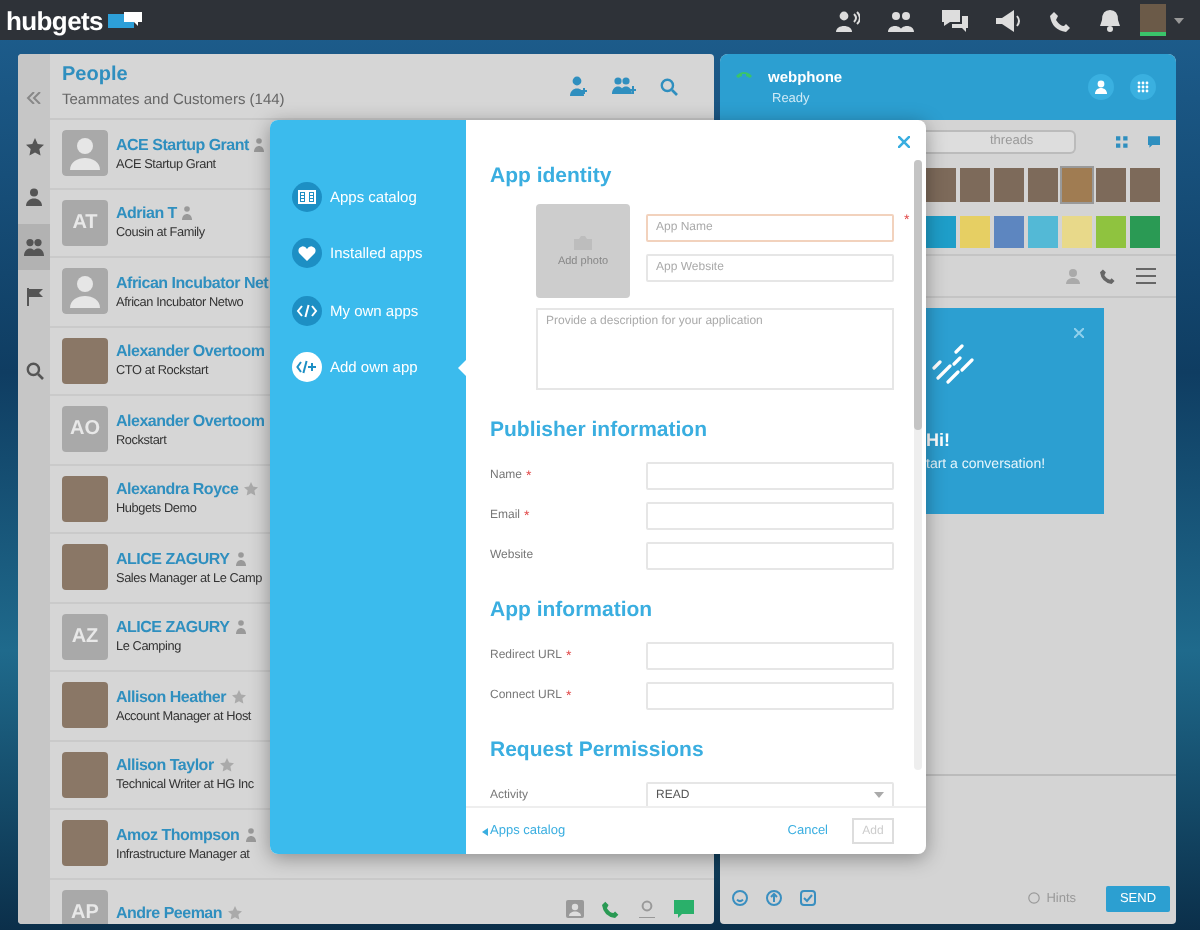 The width and height of the screenshot is (1200, 930). What do you see at coordinates (192, 282) in the screenshot?
I see `contact-name: African Incubator Net` at bounding box center [192, 282].